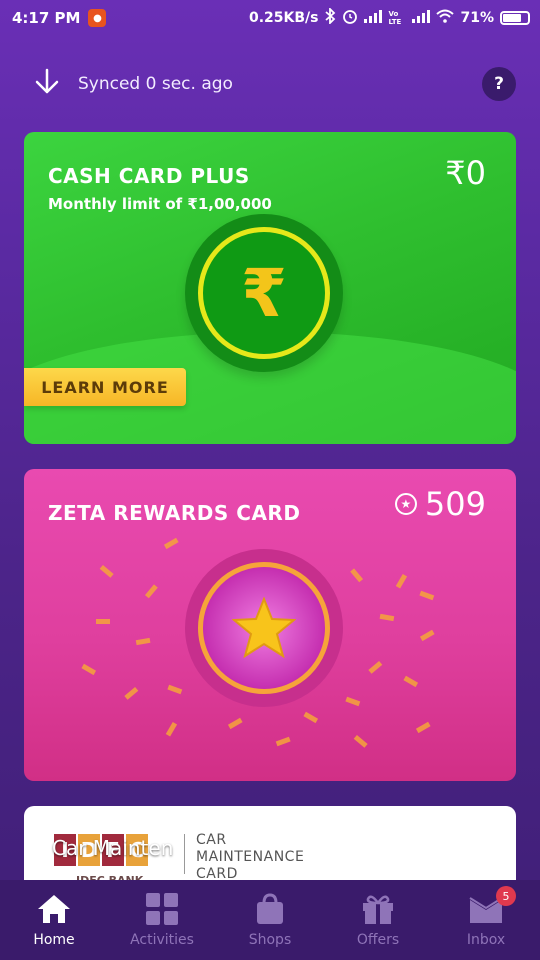 This screenshot has height=960, width=540. Describe the element at coordinates (445, 18) in the screenshot. I see `wifi-icon` at that location.